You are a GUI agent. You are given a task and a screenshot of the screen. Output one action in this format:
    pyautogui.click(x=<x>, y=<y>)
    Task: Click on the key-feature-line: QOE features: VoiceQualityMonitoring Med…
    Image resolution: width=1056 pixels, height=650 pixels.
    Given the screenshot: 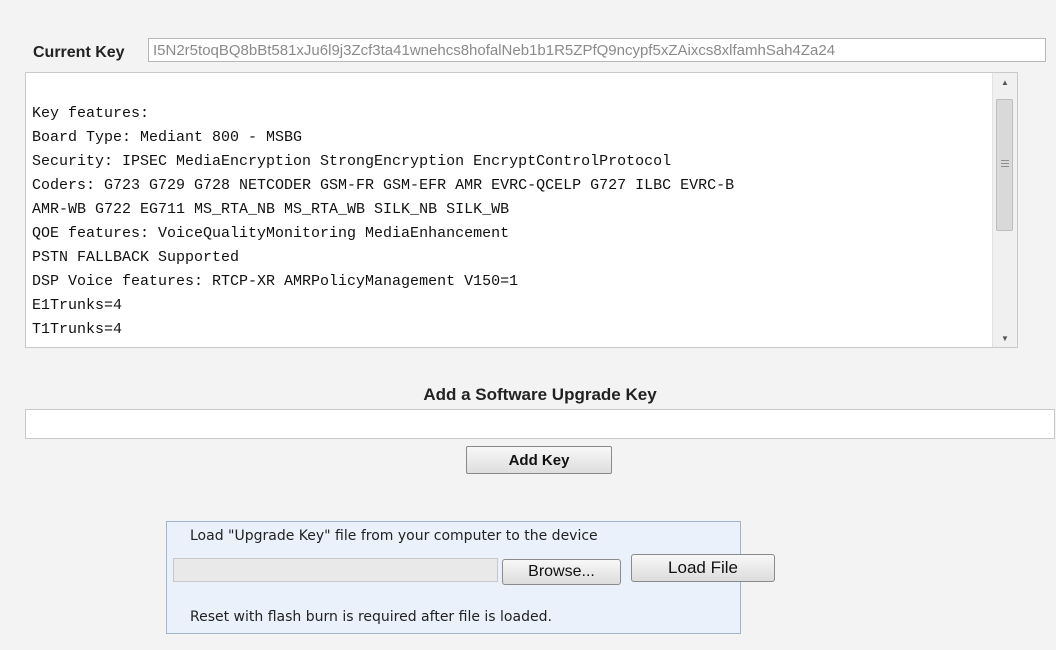 What is the action you would take?
    pyautogui.click(x=271, y=233)
    